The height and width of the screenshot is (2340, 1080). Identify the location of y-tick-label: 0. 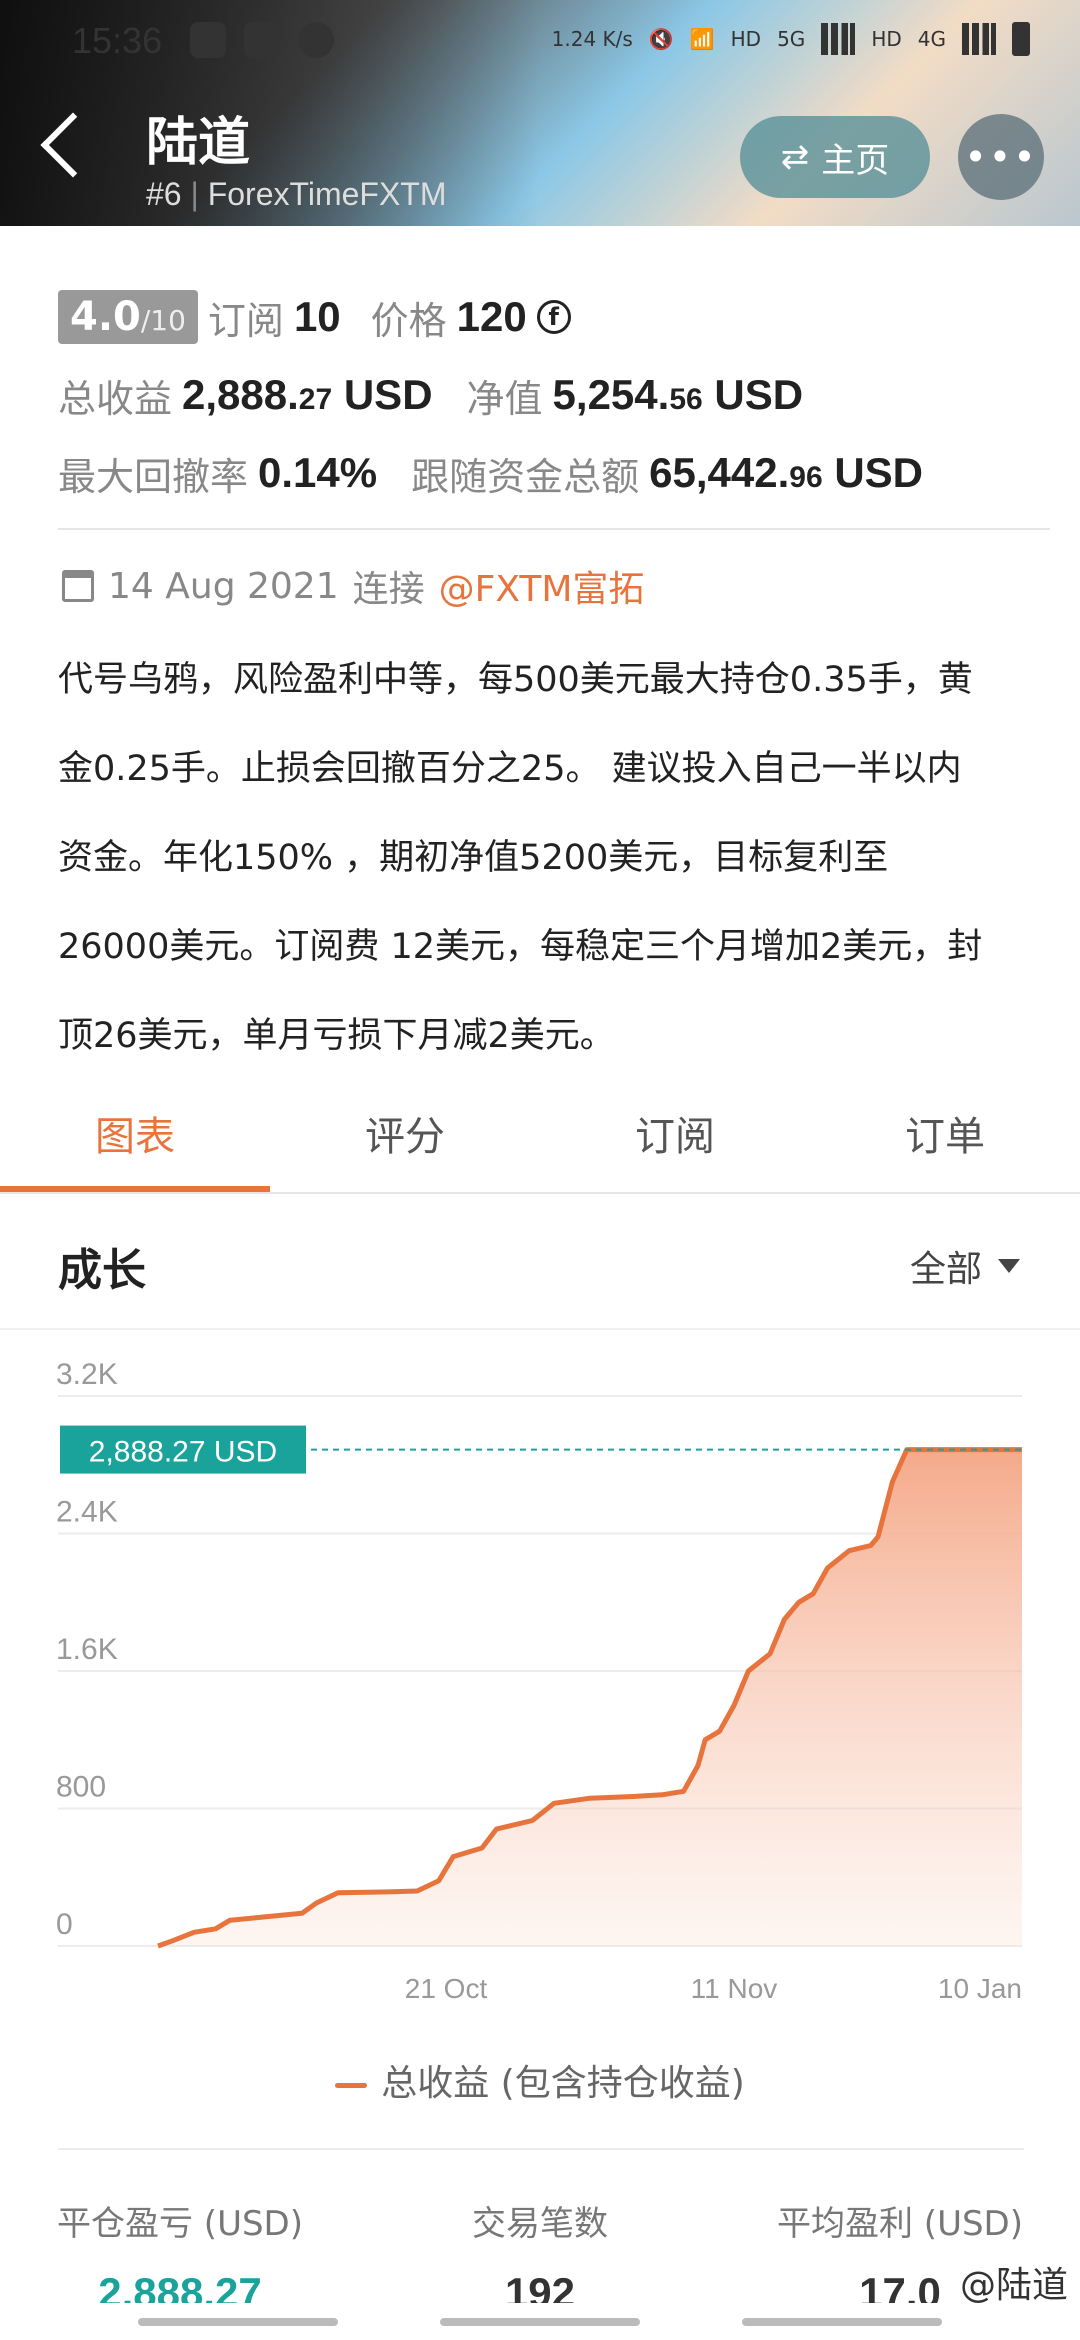
(64, 1924).